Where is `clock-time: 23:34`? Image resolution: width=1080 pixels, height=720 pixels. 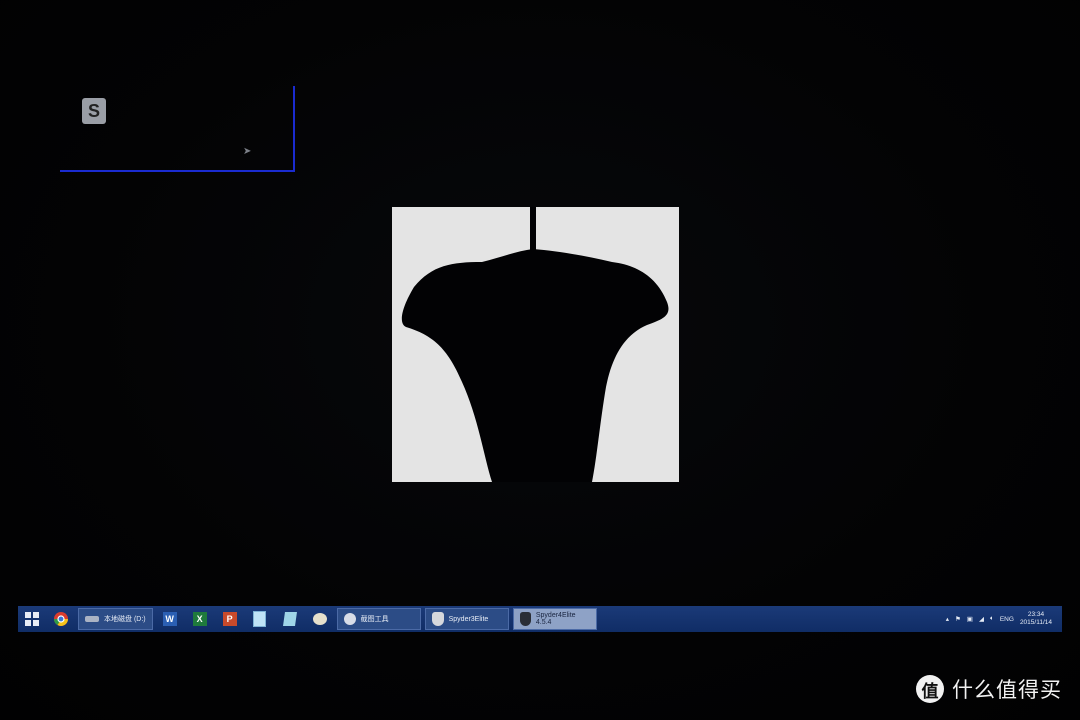 clock-time: 23:34 is located at coordinates (1036, 614).